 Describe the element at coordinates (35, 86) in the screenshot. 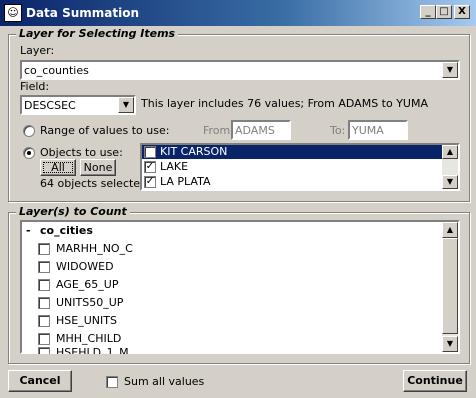

I see `field-label: Field:` at that location.